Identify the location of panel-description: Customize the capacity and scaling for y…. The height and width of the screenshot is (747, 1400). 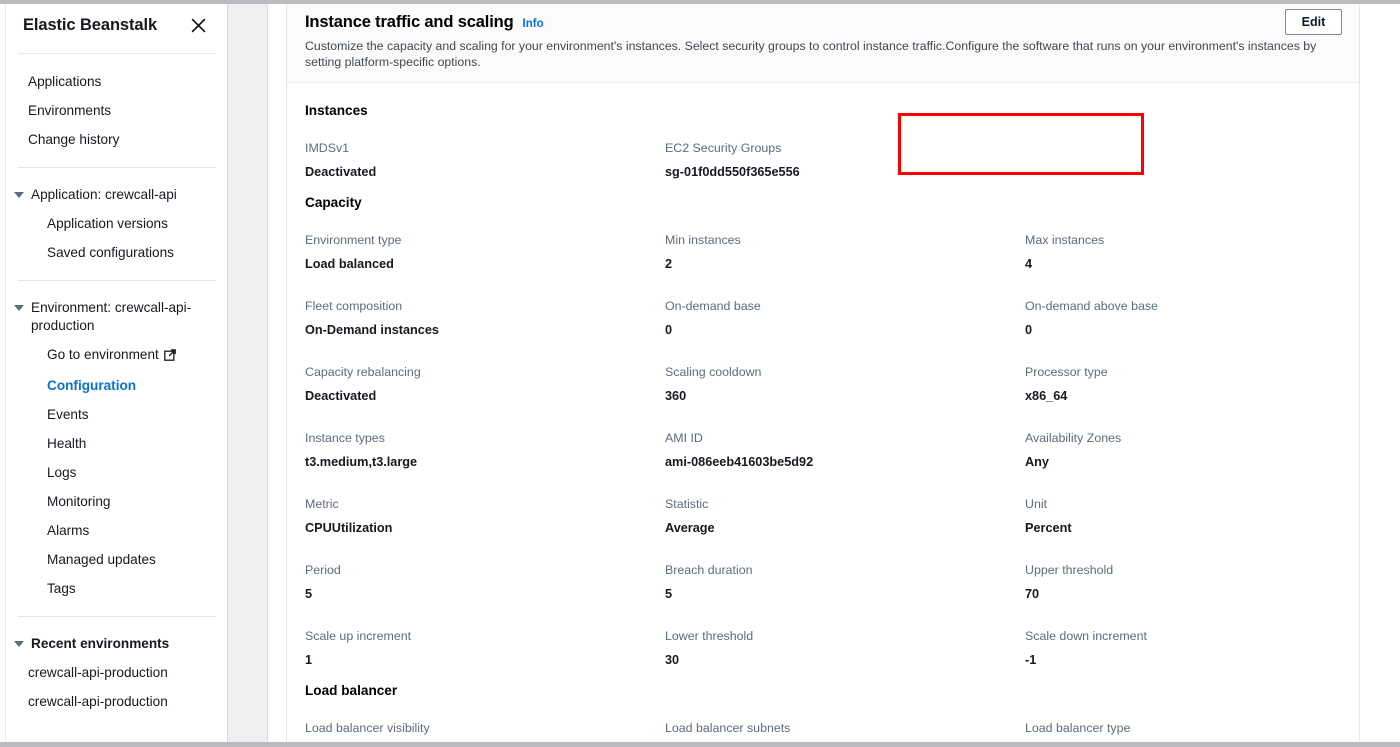
(811, 54).